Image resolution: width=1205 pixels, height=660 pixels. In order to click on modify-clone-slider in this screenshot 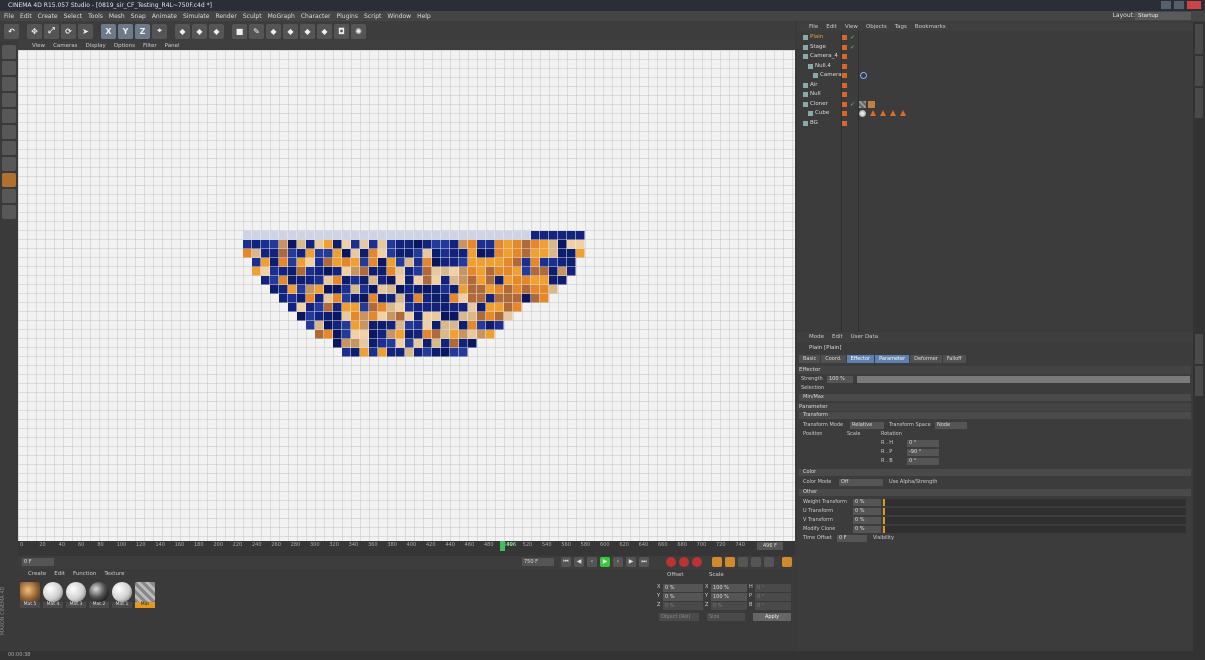, I will do `click(1034, 529)`.